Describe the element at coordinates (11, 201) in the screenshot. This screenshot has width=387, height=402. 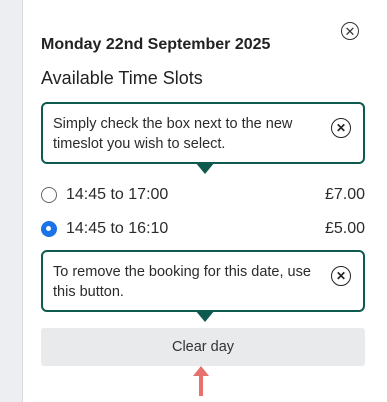
I see `background-strip` at that location.